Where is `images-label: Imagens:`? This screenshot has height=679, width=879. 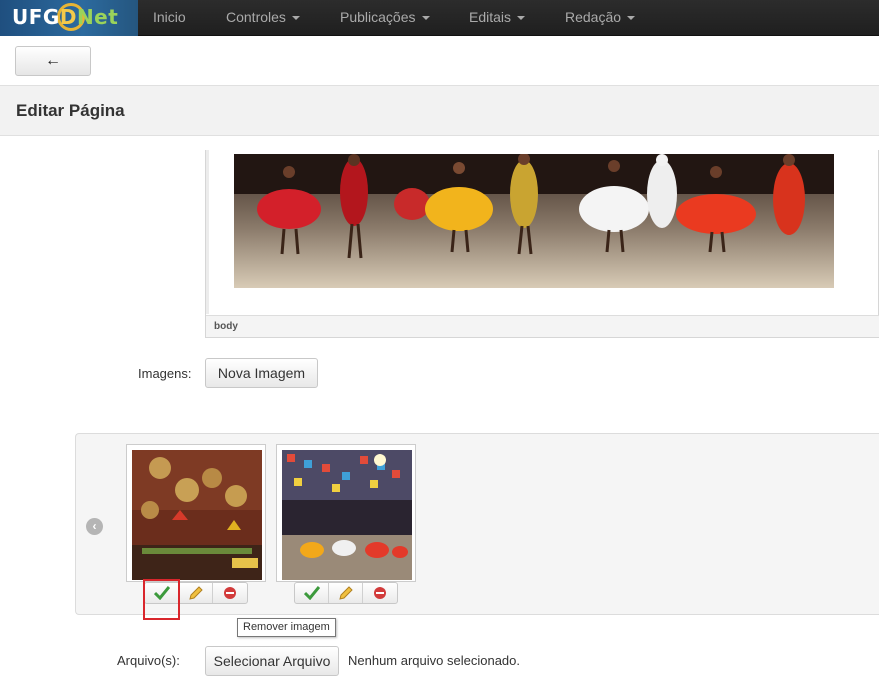 images-label: Imagens: is located at coordinates (165, 373).